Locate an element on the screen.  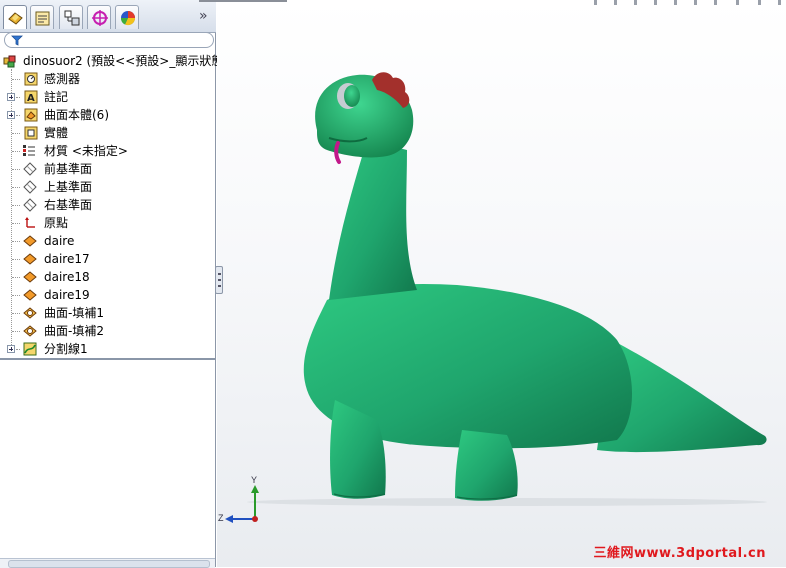
configuration-manager-tab is located at coordinates (71, 17).